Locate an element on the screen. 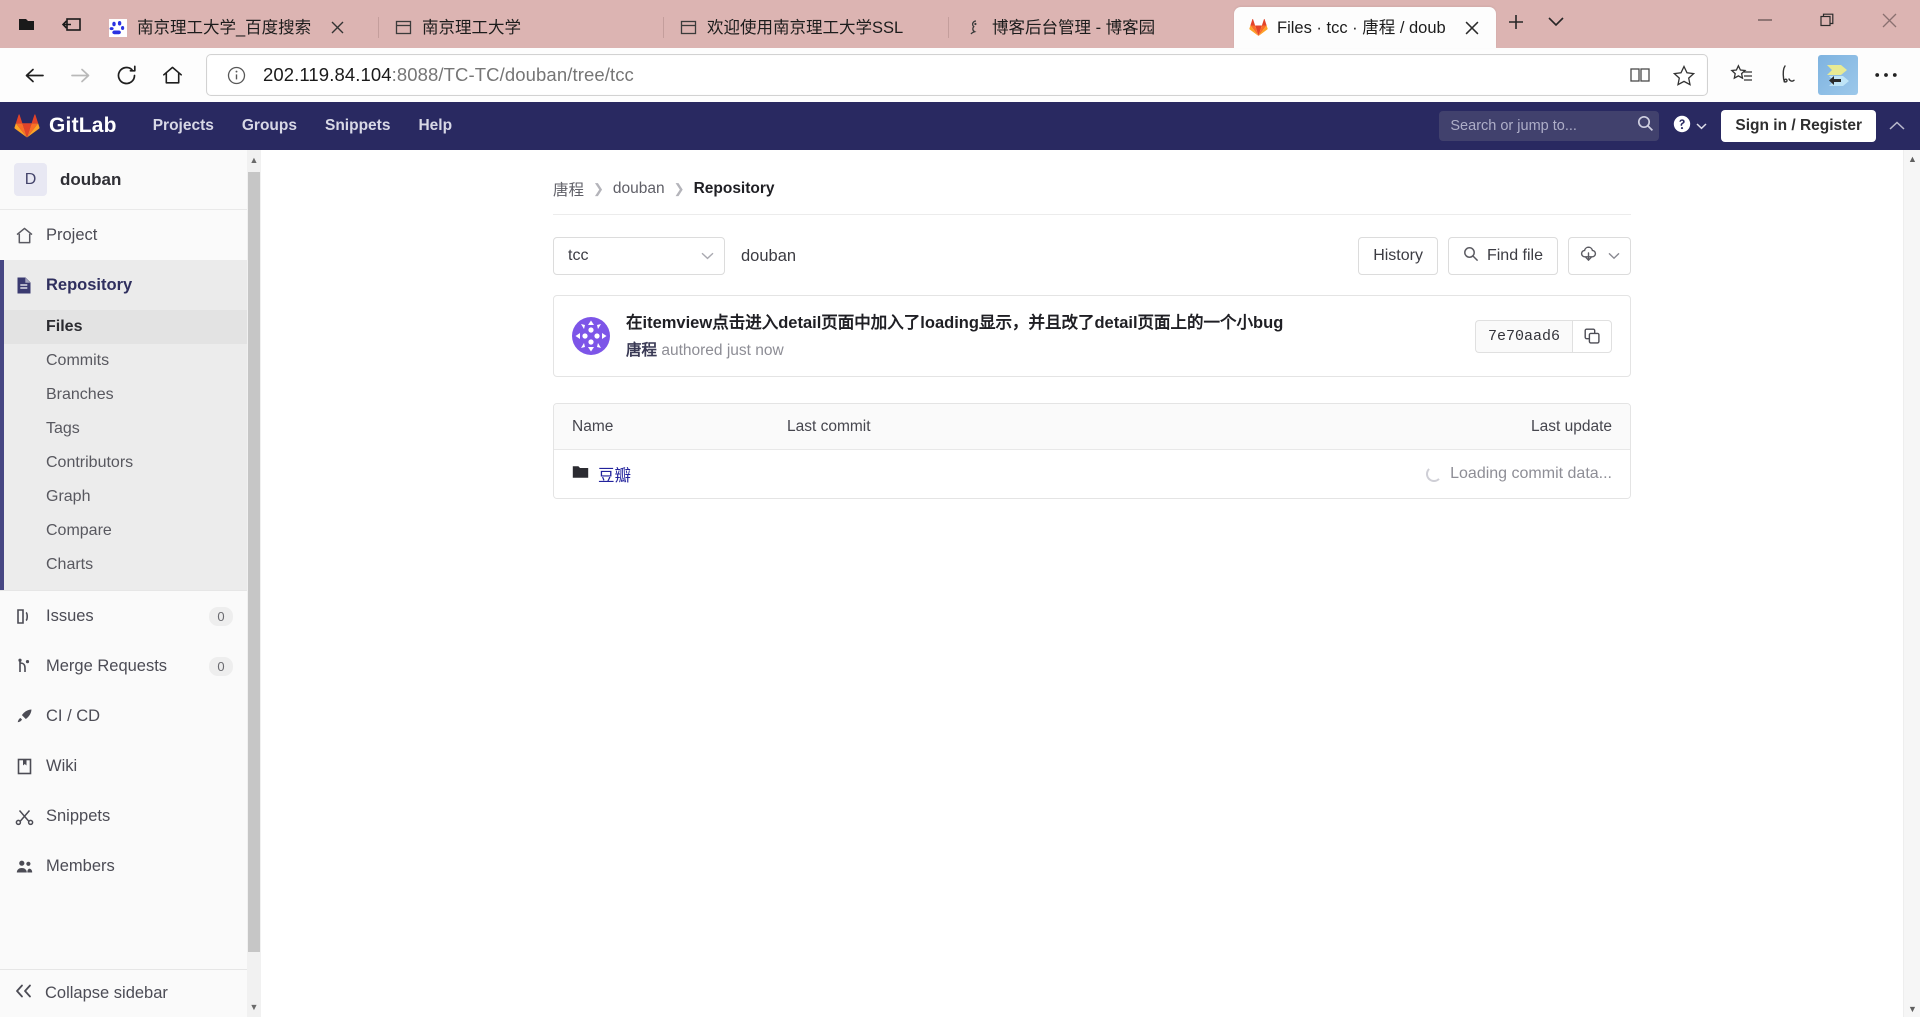 The image size is (1920, 1017). commit-author: 唐程 is located at coordinates (641, 350).